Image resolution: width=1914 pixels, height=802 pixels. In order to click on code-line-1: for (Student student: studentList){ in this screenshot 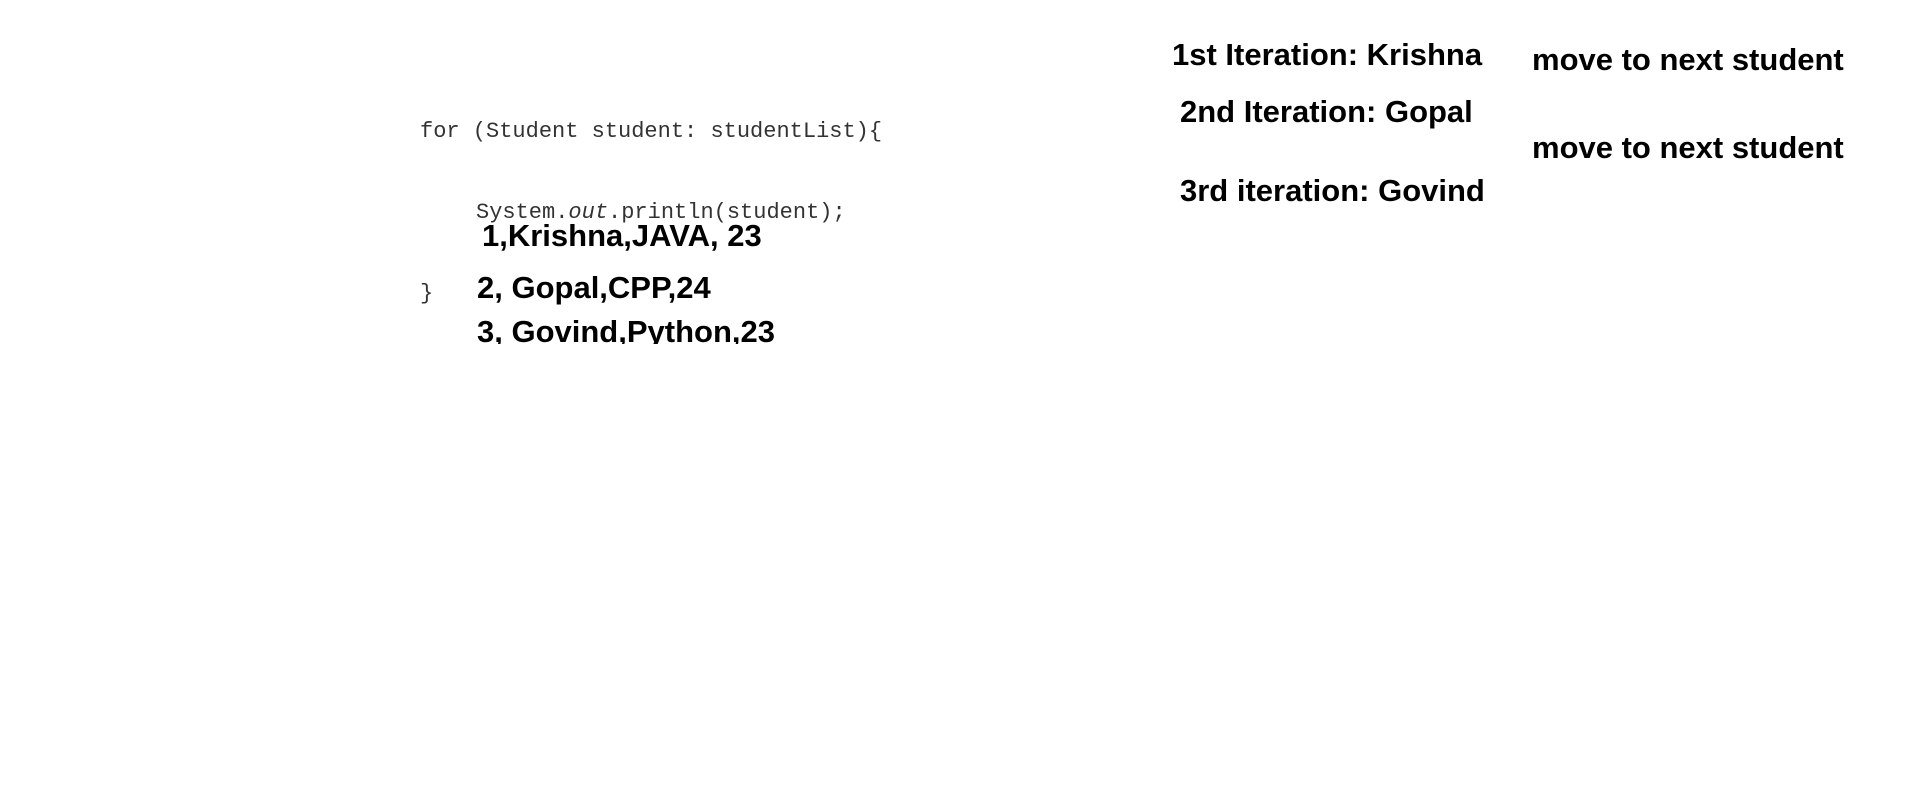, I will do `click(651, 131)`.